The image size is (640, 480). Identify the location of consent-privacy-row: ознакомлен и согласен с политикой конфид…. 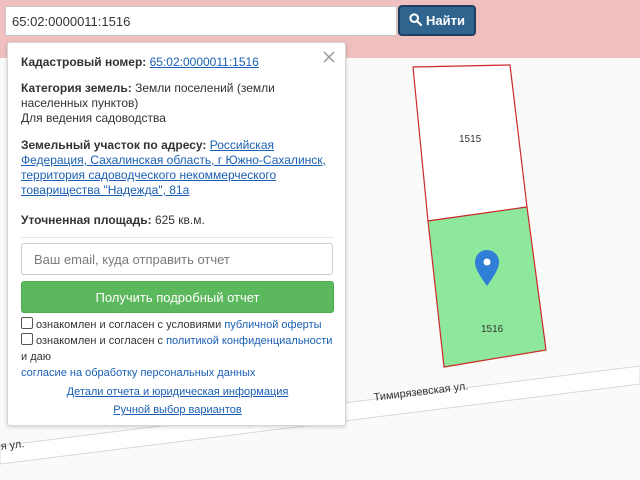
(178, 357).